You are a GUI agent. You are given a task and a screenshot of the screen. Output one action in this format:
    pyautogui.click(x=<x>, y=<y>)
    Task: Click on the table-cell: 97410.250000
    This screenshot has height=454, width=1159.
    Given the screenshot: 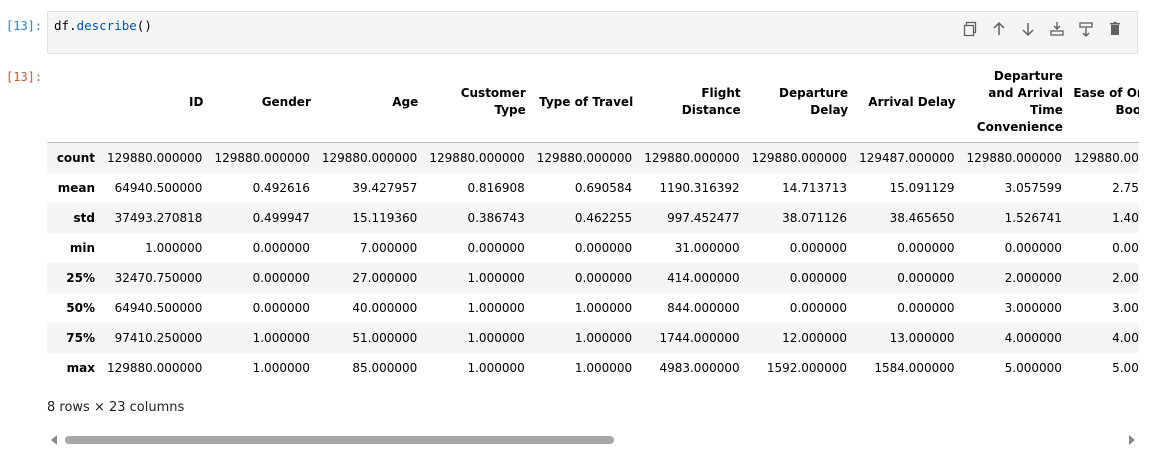 What is the action you would take?
    pyautogui.click(x=158, y=337)
    